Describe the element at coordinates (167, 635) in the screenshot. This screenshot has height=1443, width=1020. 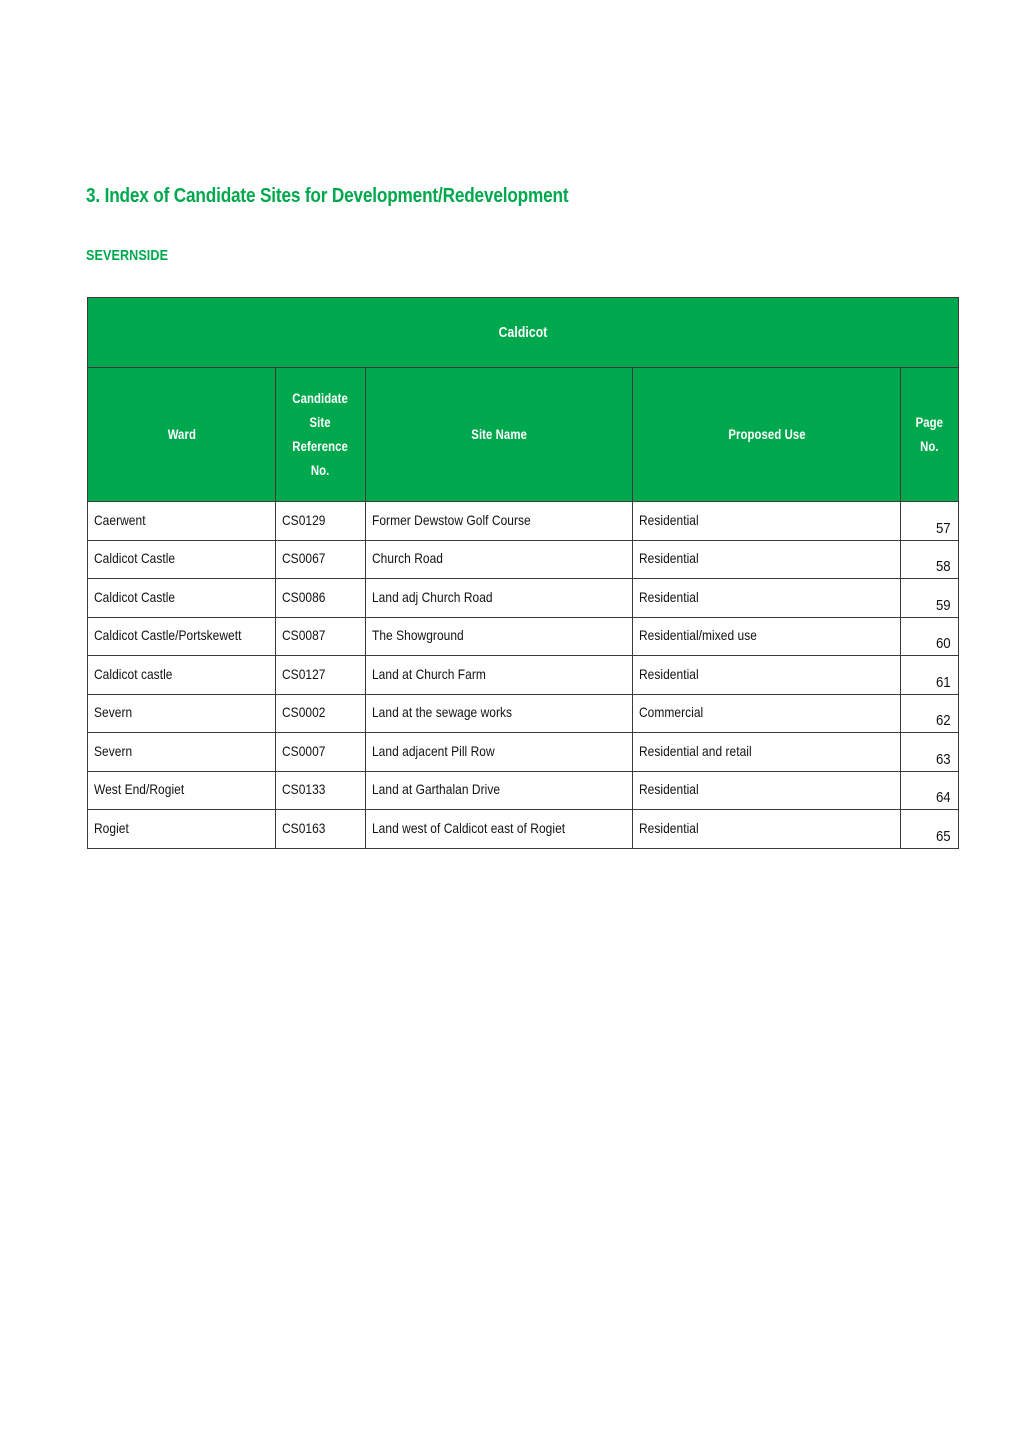
I see `cell-ward-text: Caldicot Castle/Portskewett` at that location.